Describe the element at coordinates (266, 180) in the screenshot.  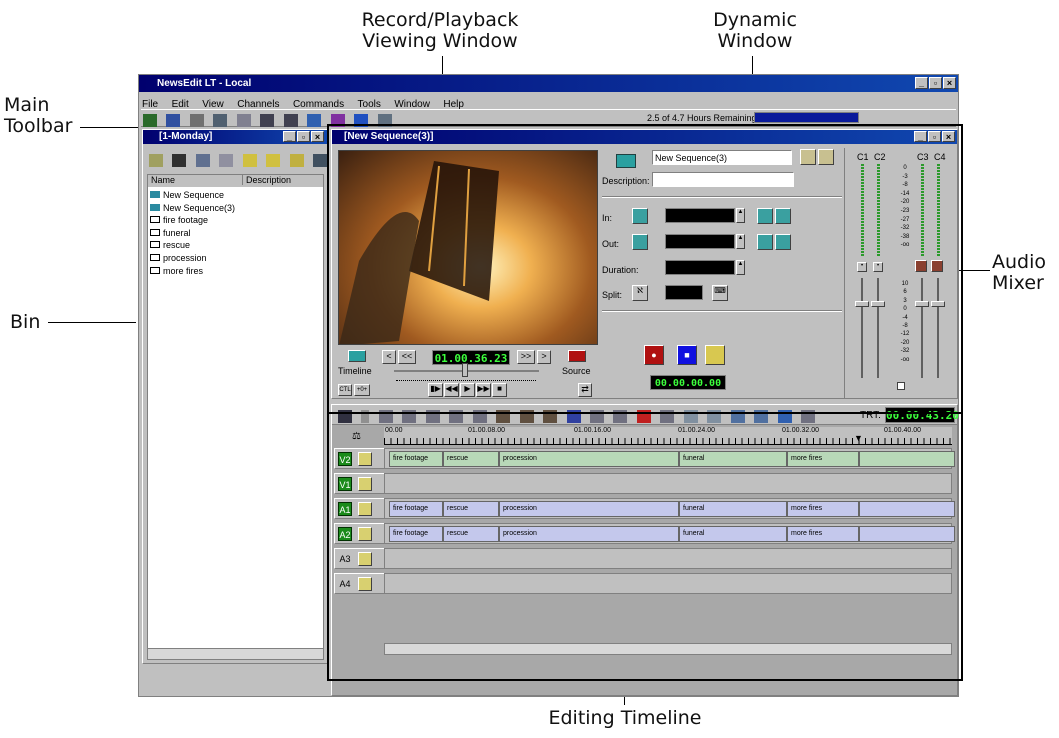
I see `bin-col-description: Description` at that location.